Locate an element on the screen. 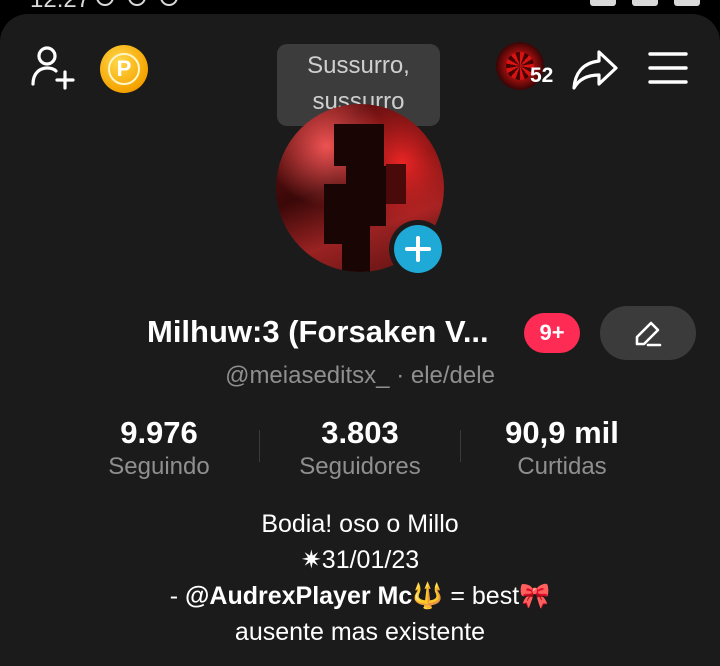 Image resolution: width=720 pixels, height=666 pixels. status-notification-icons is located at coordinates (137, 3).